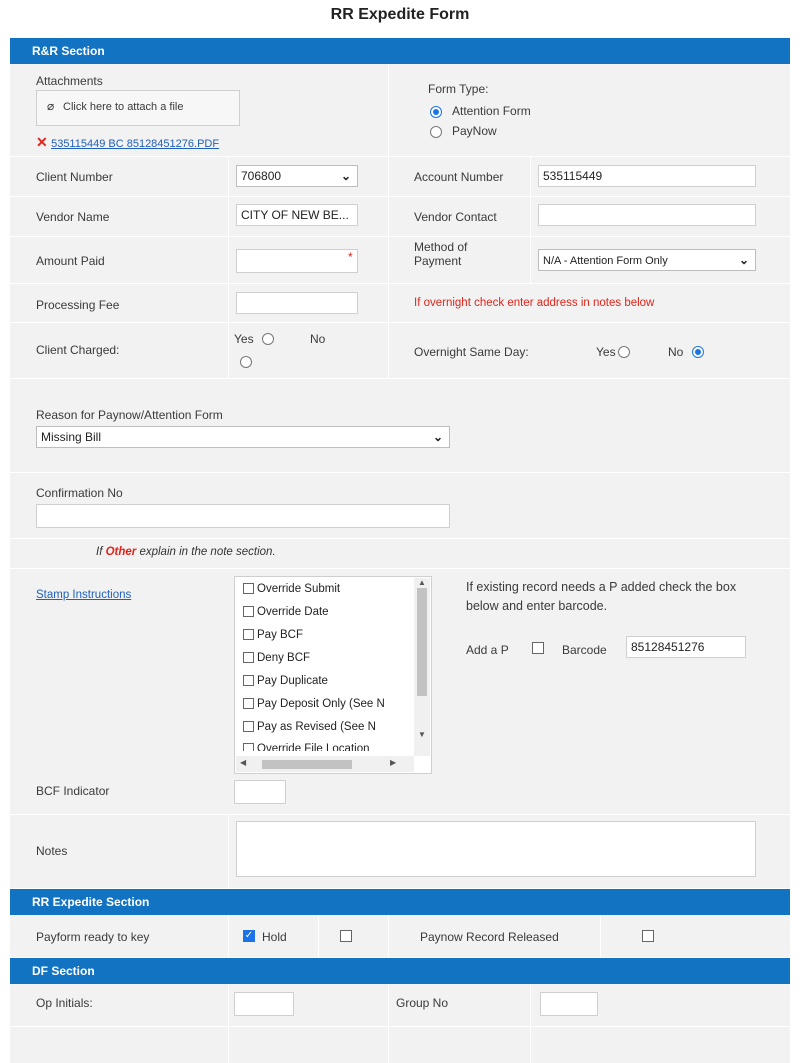 Image resolution: width=800 pixels, height=1063 pixels. I want to click on attach-file-label: Click here to attach a file, so click(123, 107).